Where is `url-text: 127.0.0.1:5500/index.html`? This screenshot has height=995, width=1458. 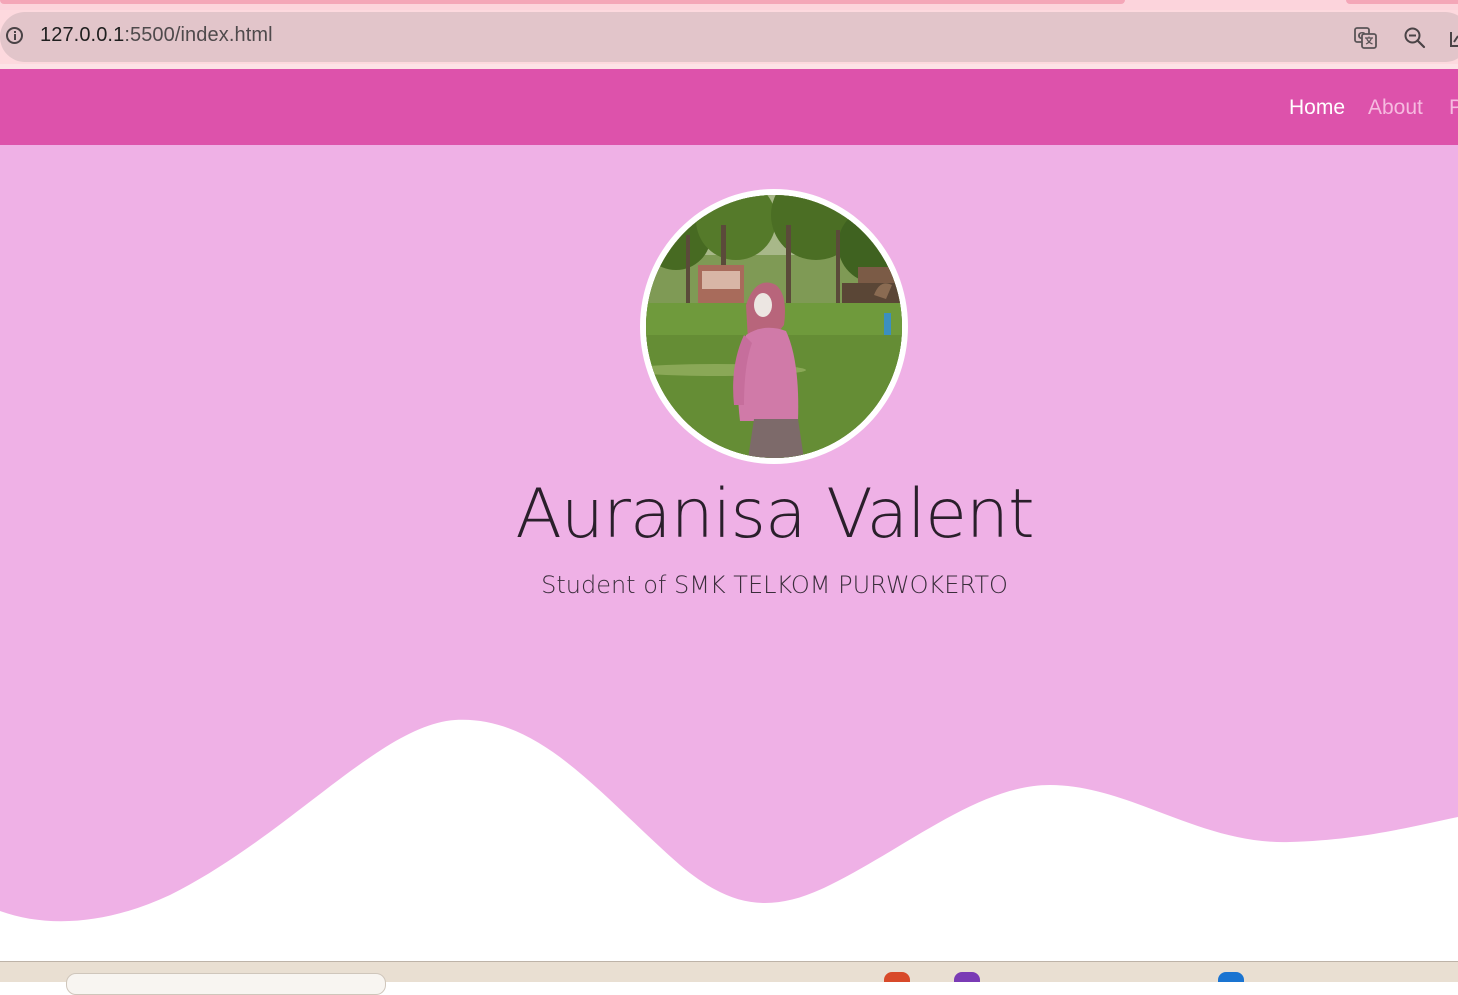
url-text: 127.0.0.1:5500/index.html is located at coordinates (156, 35).